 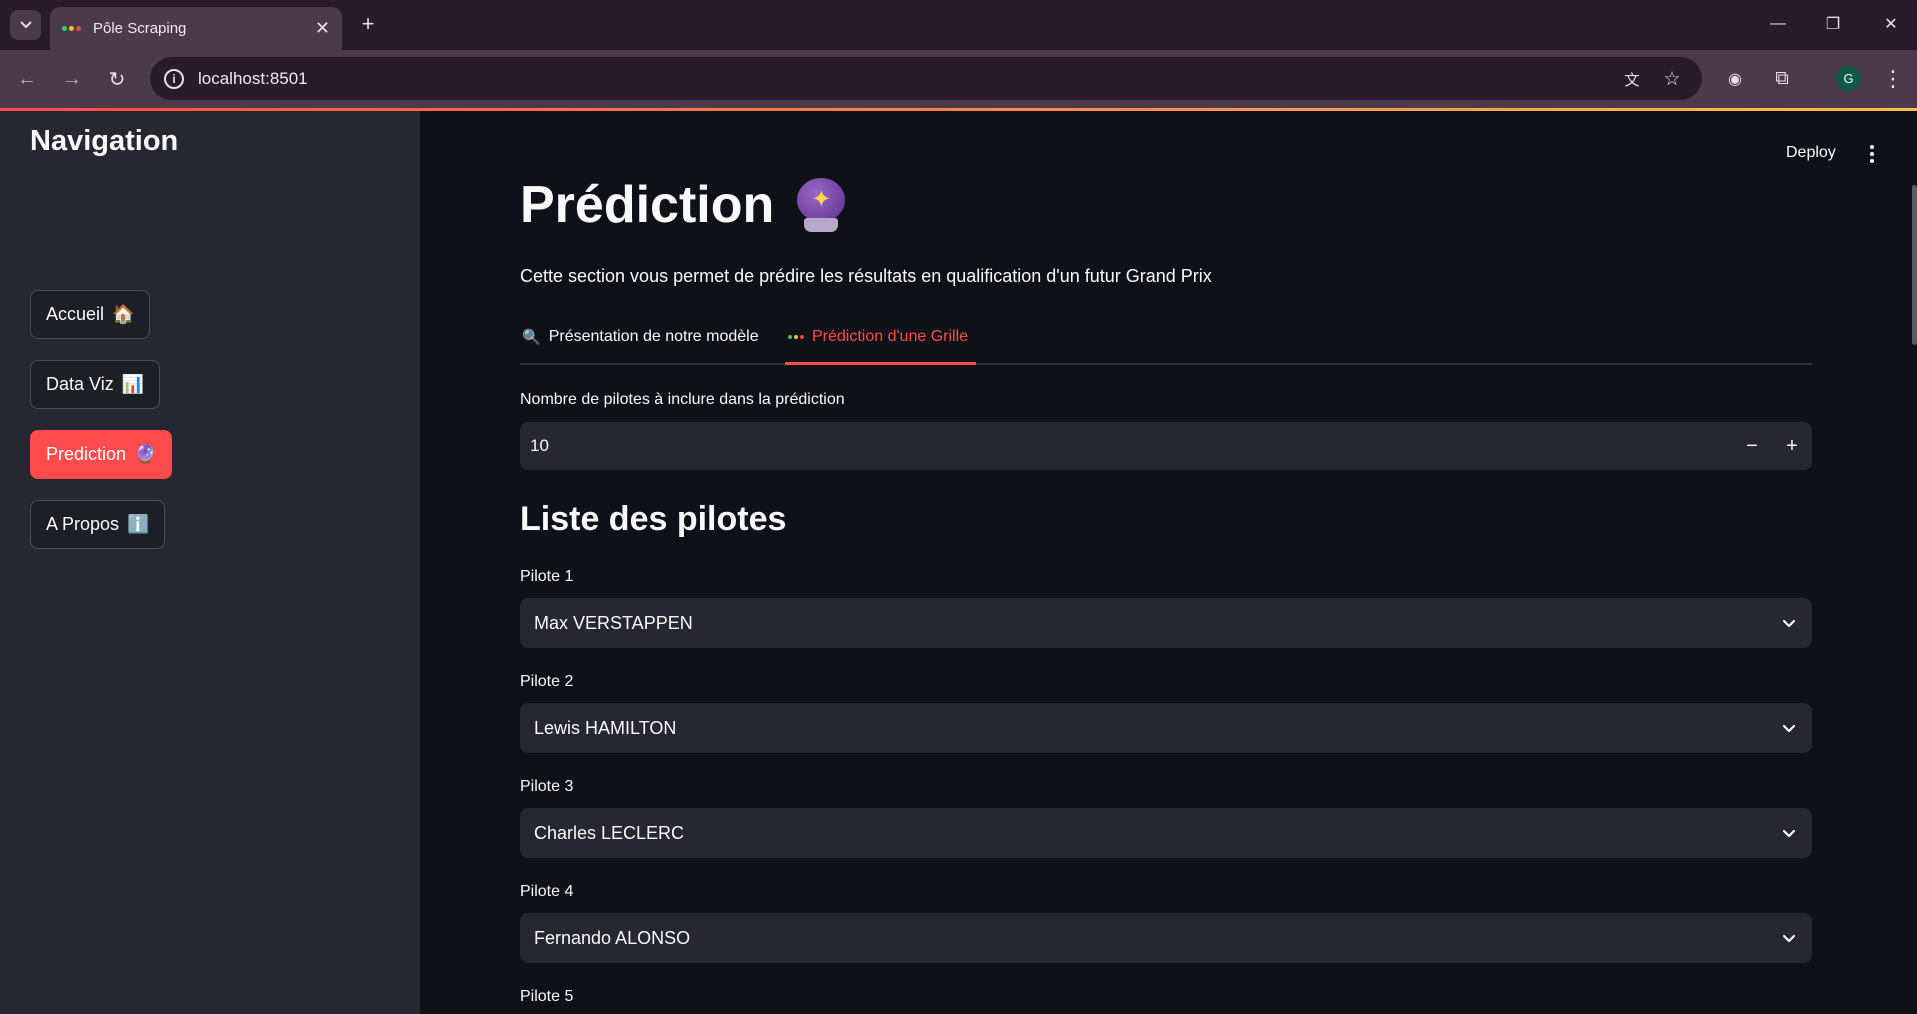 I want to click on sidebar-item-a-propos: A Propos ℹ️, so click(x=98, y=524).